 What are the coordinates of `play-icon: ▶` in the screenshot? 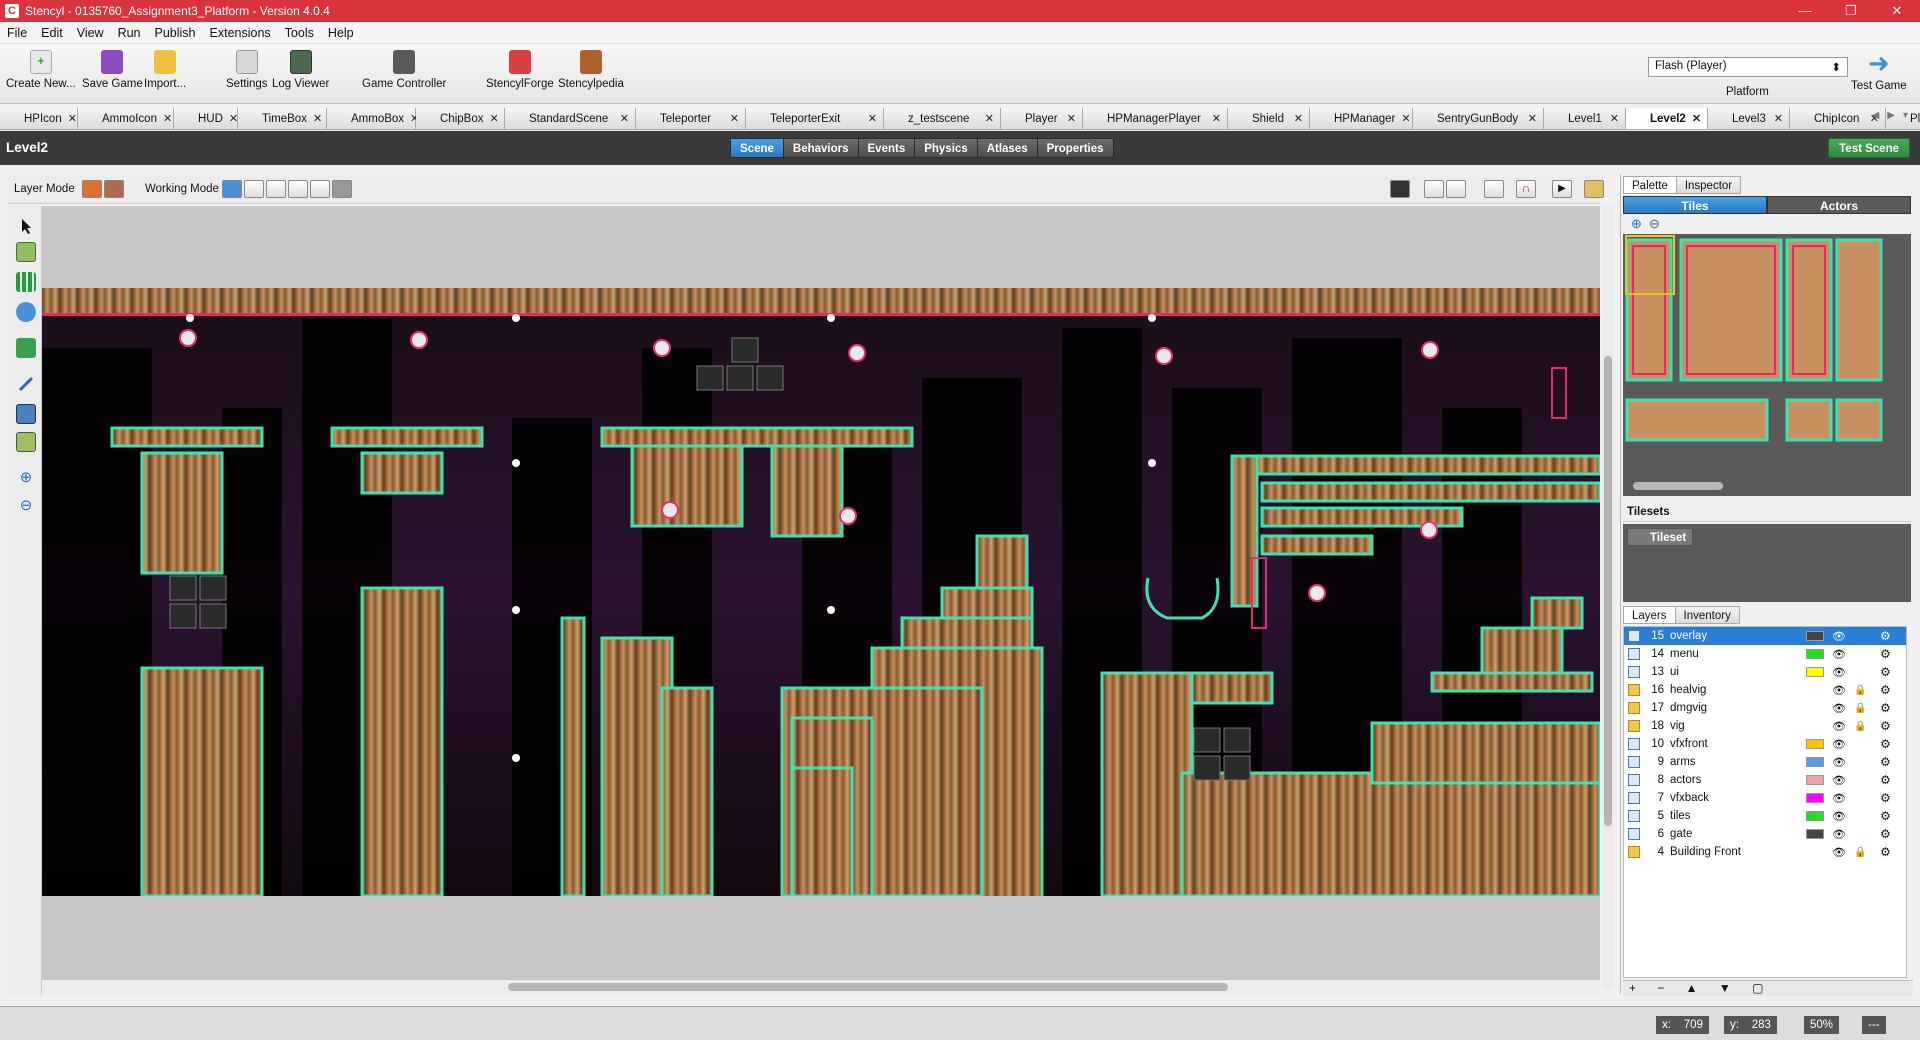 It's located at (1562, 189).